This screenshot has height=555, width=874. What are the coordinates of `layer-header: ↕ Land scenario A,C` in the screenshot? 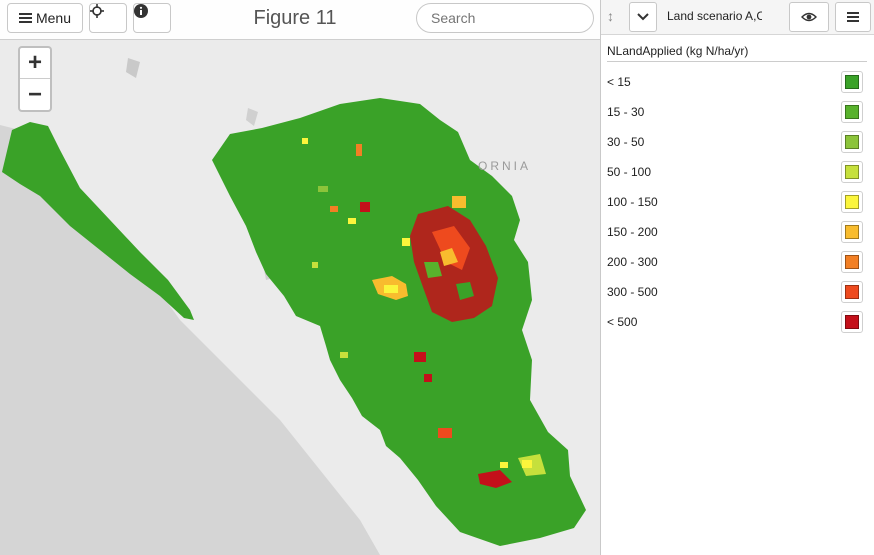 It's located at (737, 17).